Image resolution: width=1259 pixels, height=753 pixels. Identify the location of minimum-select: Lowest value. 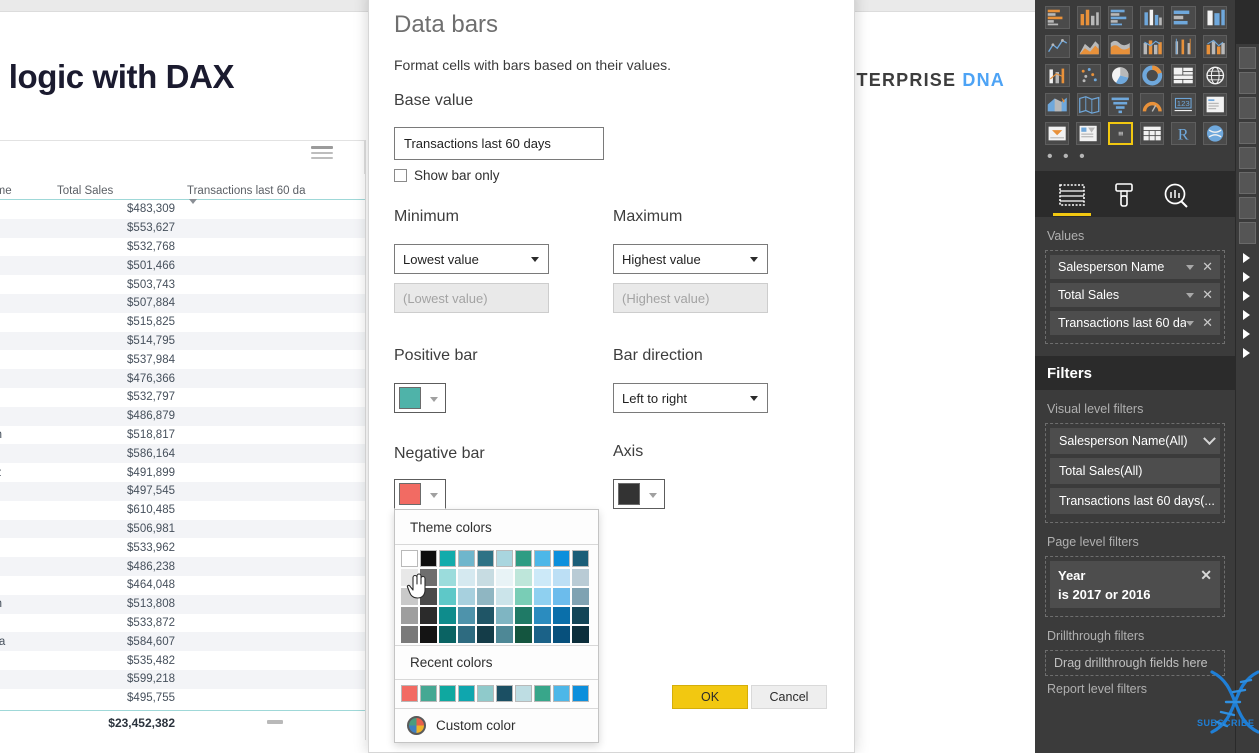
(471, 259).